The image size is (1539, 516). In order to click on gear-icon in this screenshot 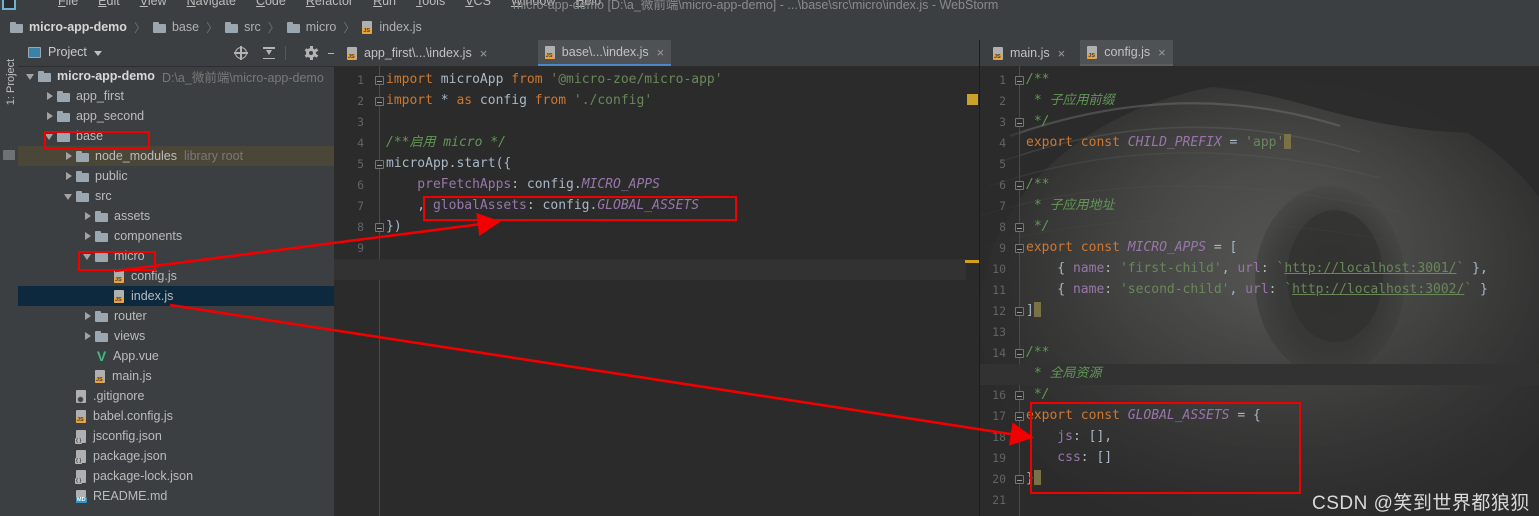, I will do `click(311, 53)`.